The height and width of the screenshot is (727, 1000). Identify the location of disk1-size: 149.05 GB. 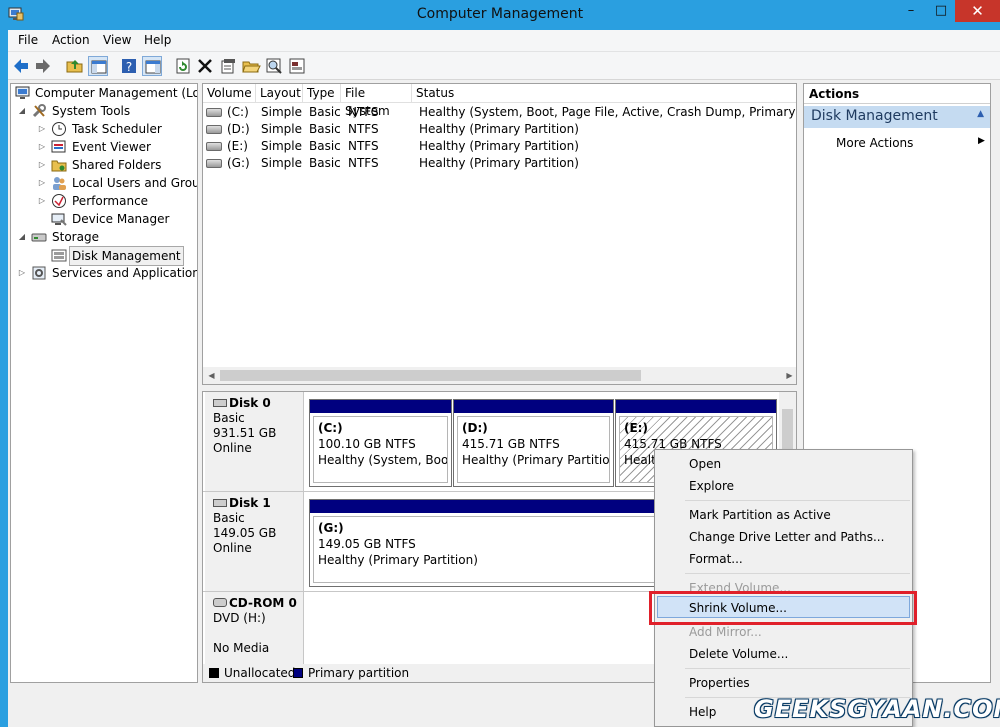
(245, 533).